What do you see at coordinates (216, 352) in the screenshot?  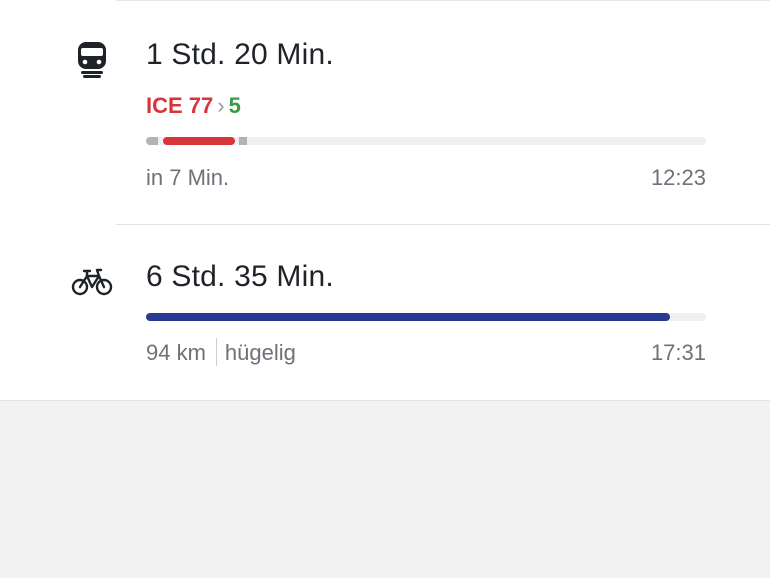 I see `separator` at bounding box center [216, 352].